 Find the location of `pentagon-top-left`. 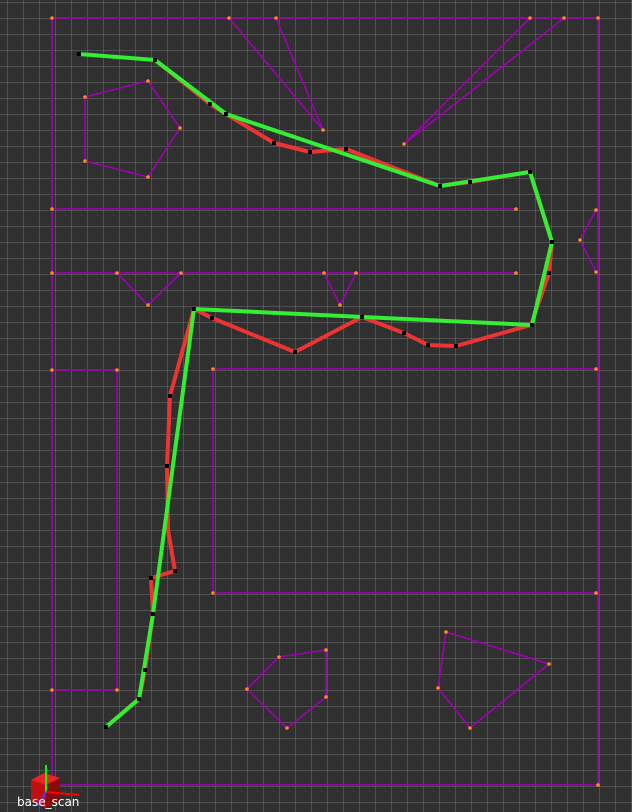

pentagon-top-left is located at coordinates (132, 129).